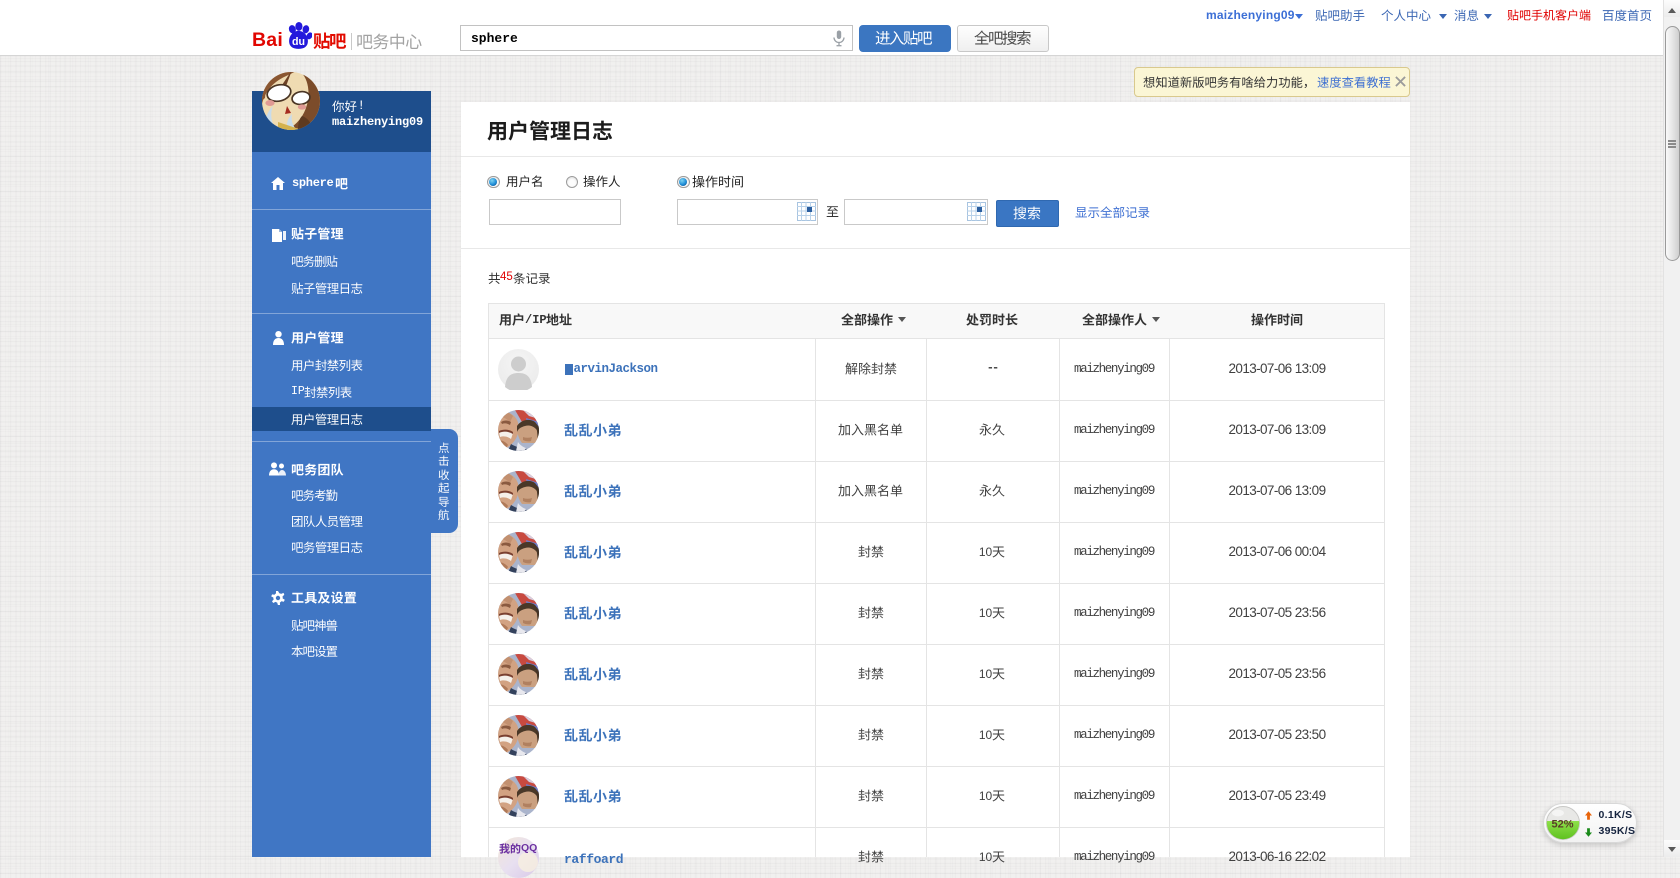 The width and height of the screenshot is (1680, 878). I want to click on svg-text: du, so click(298, 42).